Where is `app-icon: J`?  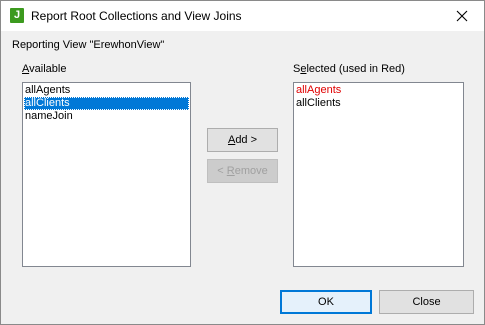 app-icon: J is located at coordinates (17, 15).